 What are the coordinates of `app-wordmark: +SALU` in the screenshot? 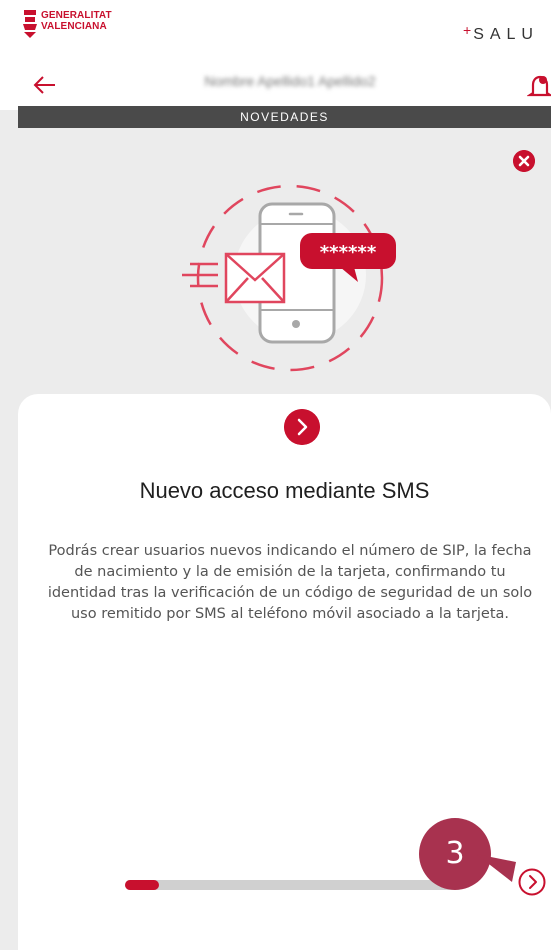 It's located at (501, 33).